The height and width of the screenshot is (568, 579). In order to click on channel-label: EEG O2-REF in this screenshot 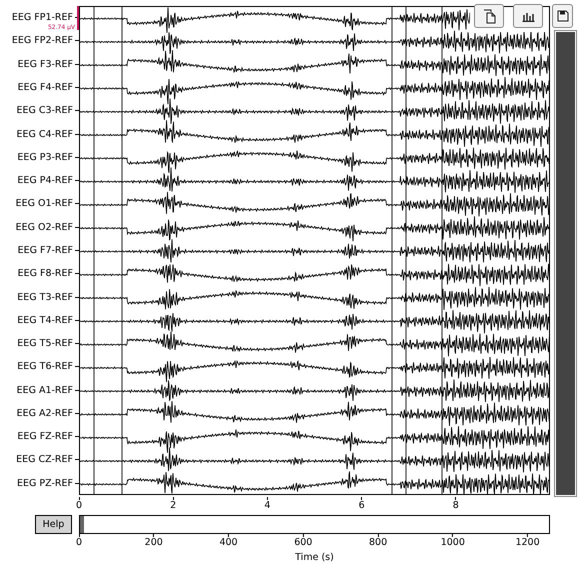, I will do `click(44, 227)`.